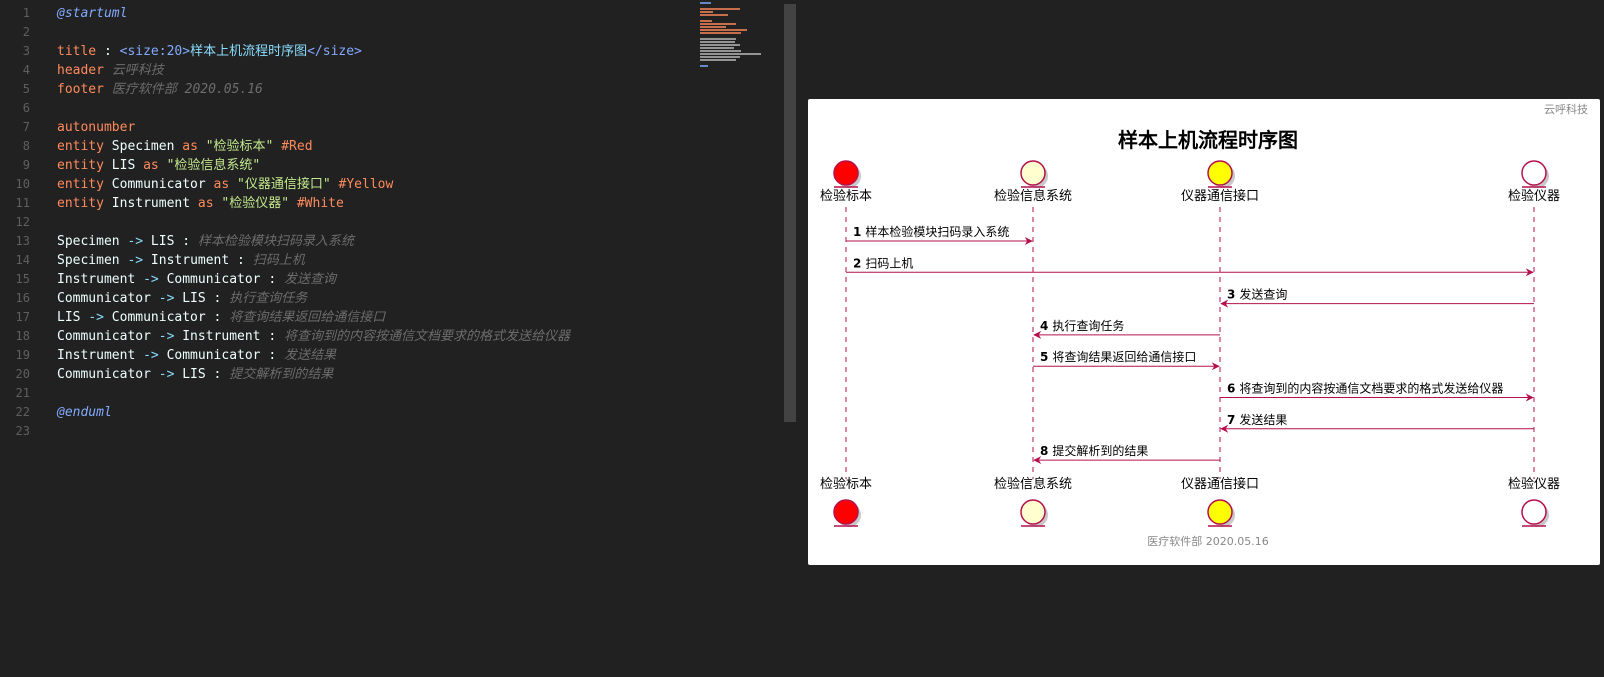  What do you see at coordinates (1044, 451) in the screenshot?
I see `message-number: 8` at bounding box center [1044, 451].